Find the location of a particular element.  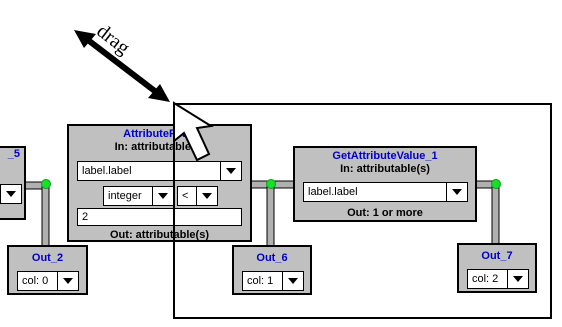

wire-out7-vertical is located at coordinates (495, 215).